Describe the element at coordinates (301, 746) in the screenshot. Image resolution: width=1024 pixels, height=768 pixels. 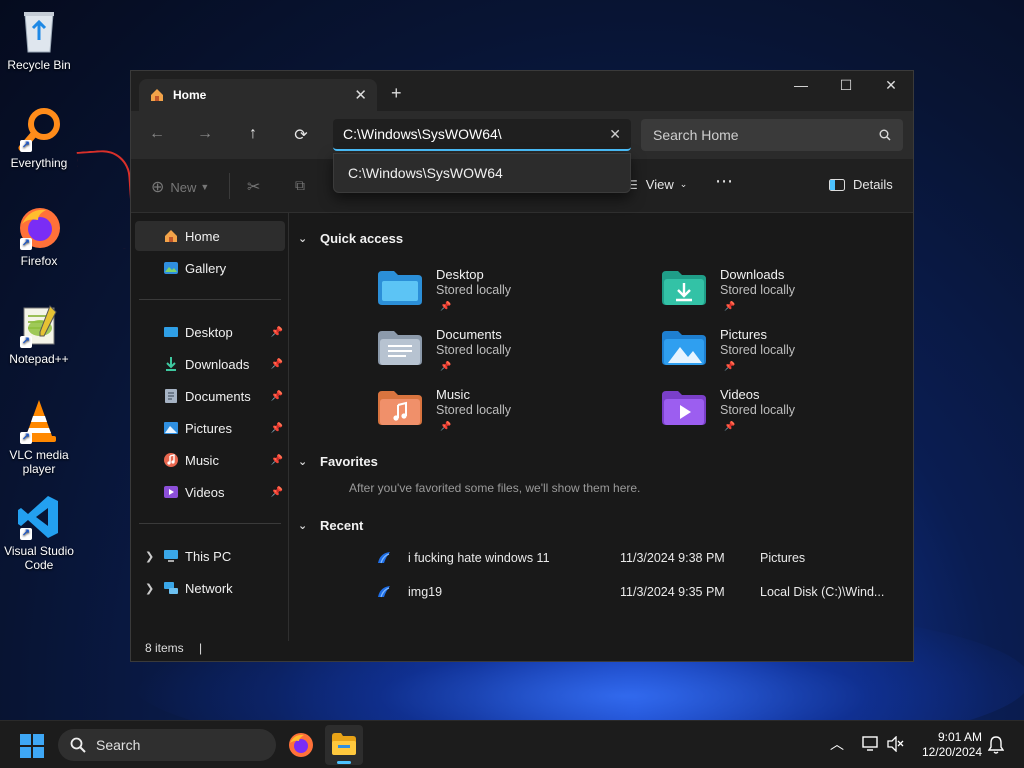
I see `taskbar-firefox-icon` at that location.